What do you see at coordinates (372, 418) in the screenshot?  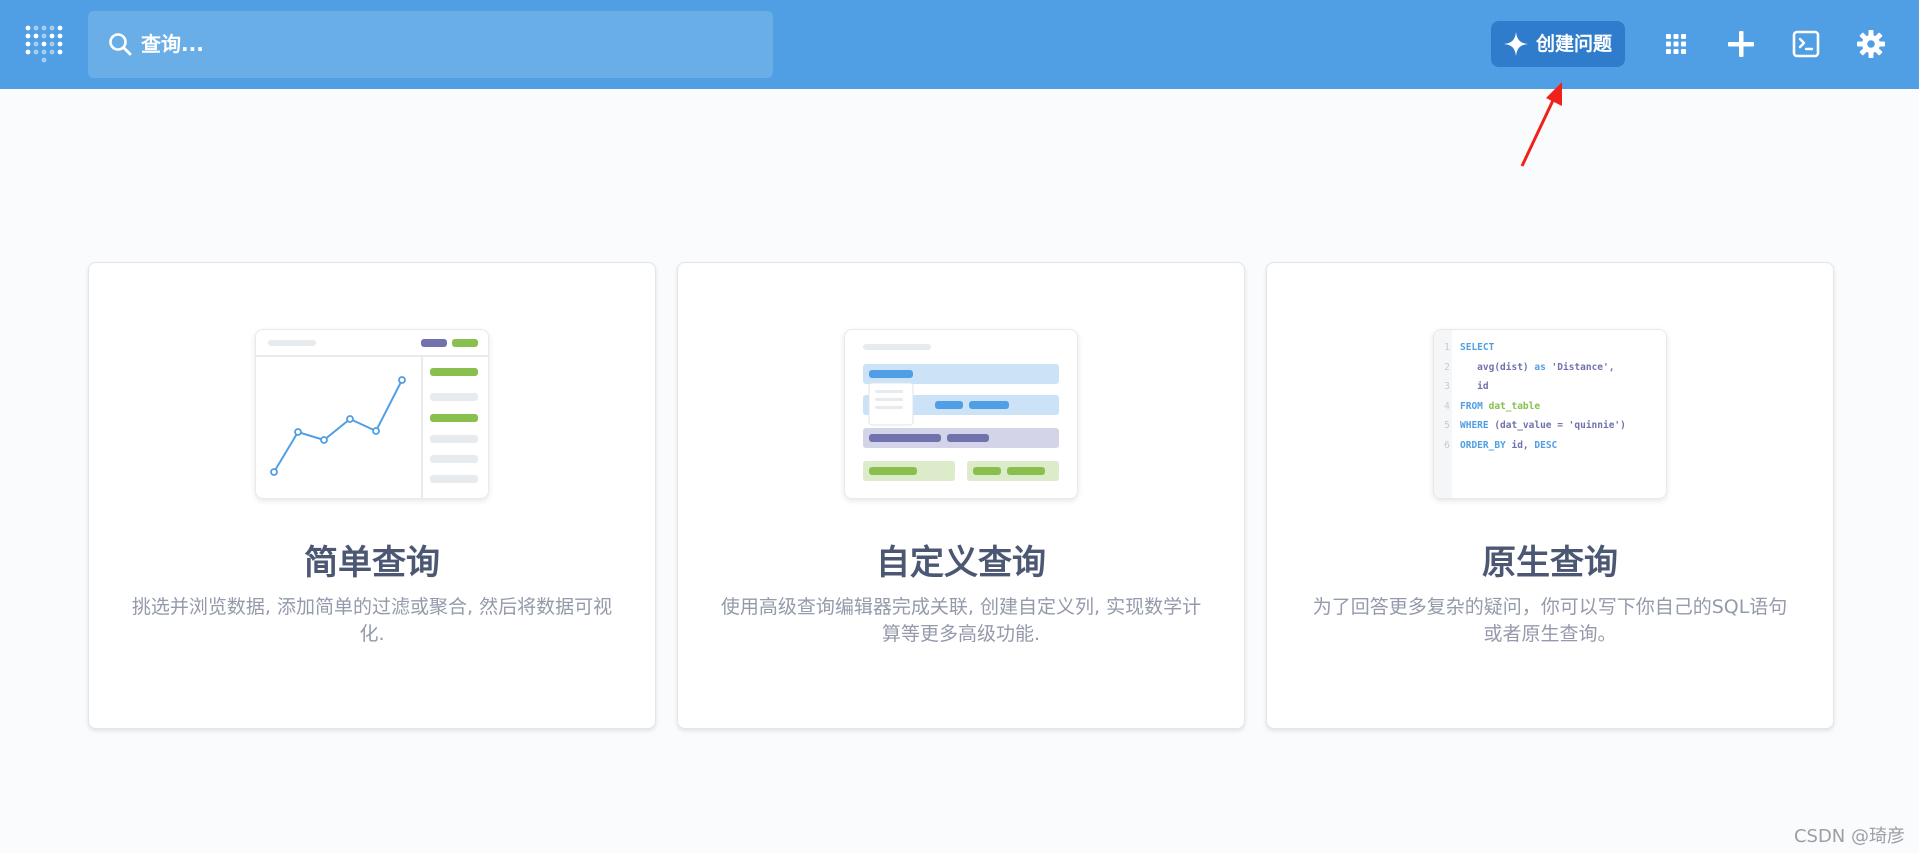 I see `line-chart-preview-icon` at bounding box center [372, 418].